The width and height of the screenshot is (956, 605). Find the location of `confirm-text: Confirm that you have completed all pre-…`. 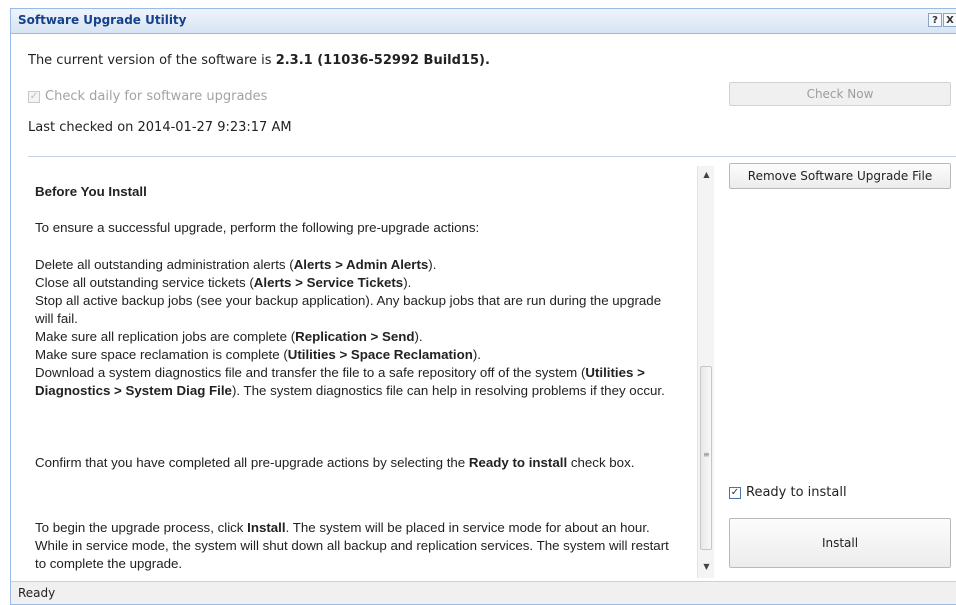

confirm-text: Confirm that you have completed all pre-… is located at coordinates (335, 462).